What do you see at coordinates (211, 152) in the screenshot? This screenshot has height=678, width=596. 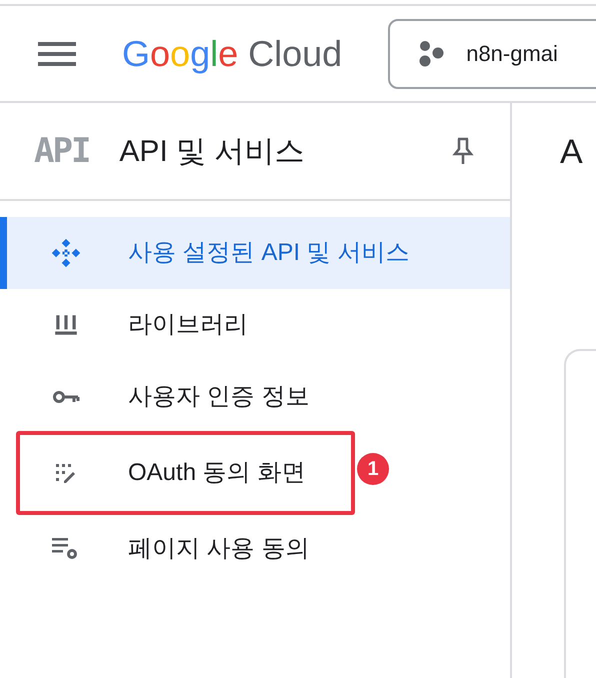 I see `sidebar-title: API 및 서비스` at bounding box center [211, 152].